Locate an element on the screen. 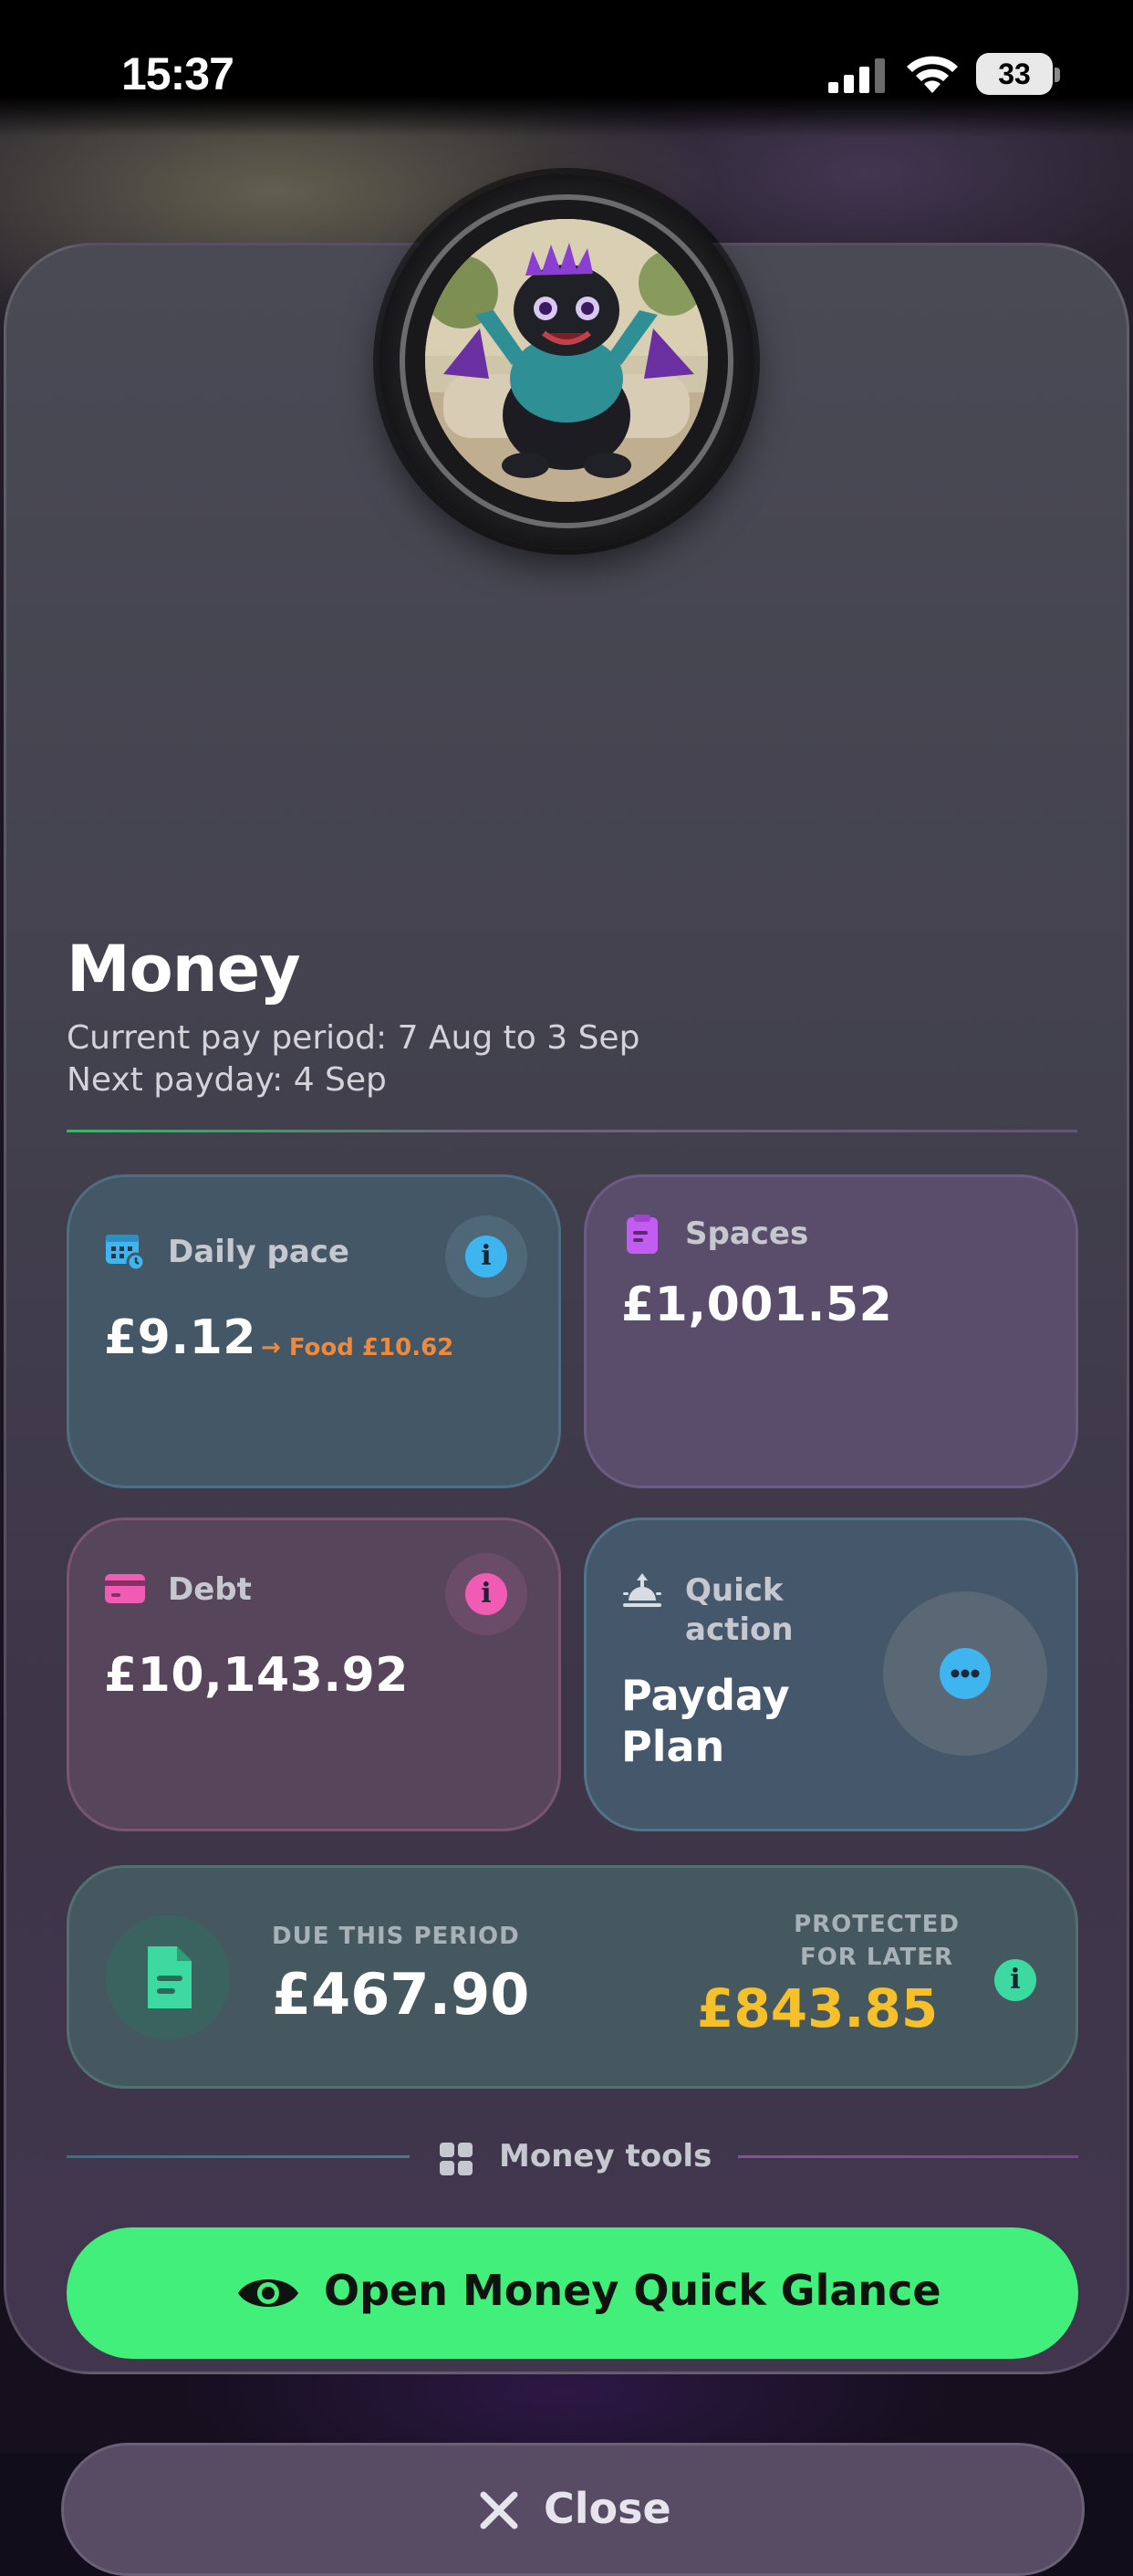 This screenshot has width=1133, height=2576. due-this-period-amount: £467.90 is located at coordinates (401, 1994).